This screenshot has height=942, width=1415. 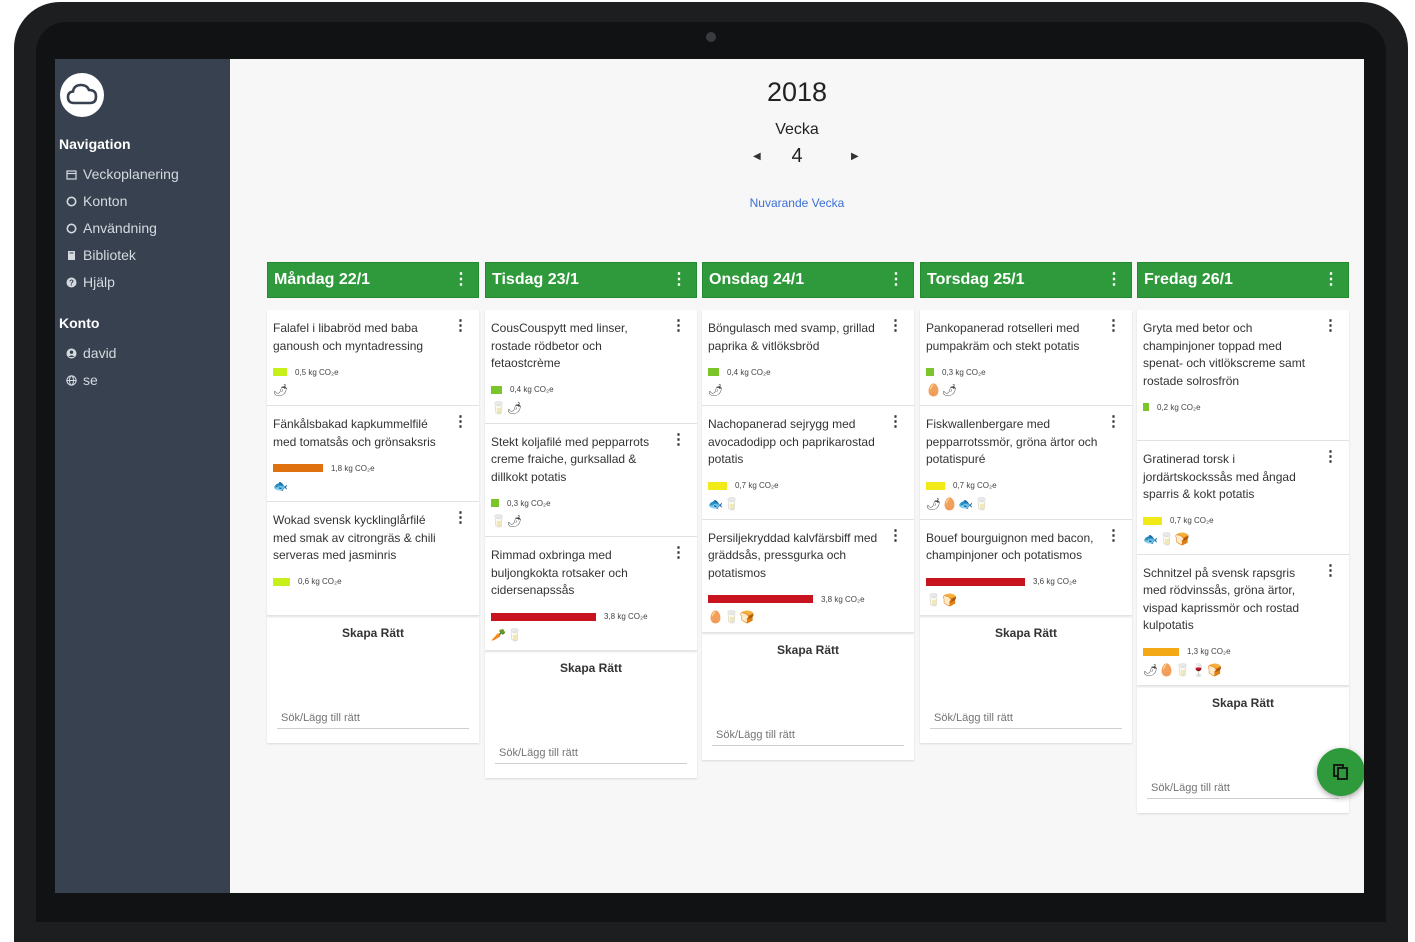 I want to click on week-label: Vecka, so click(x=797, y=129).